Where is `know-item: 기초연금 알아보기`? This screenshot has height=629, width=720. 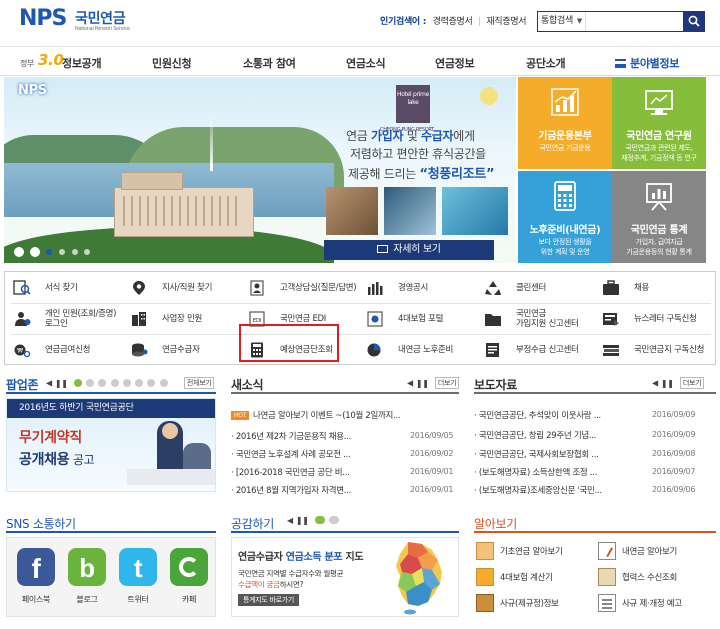
know-item: 기초연금 알아보기 is located at coordinates (536, 551).